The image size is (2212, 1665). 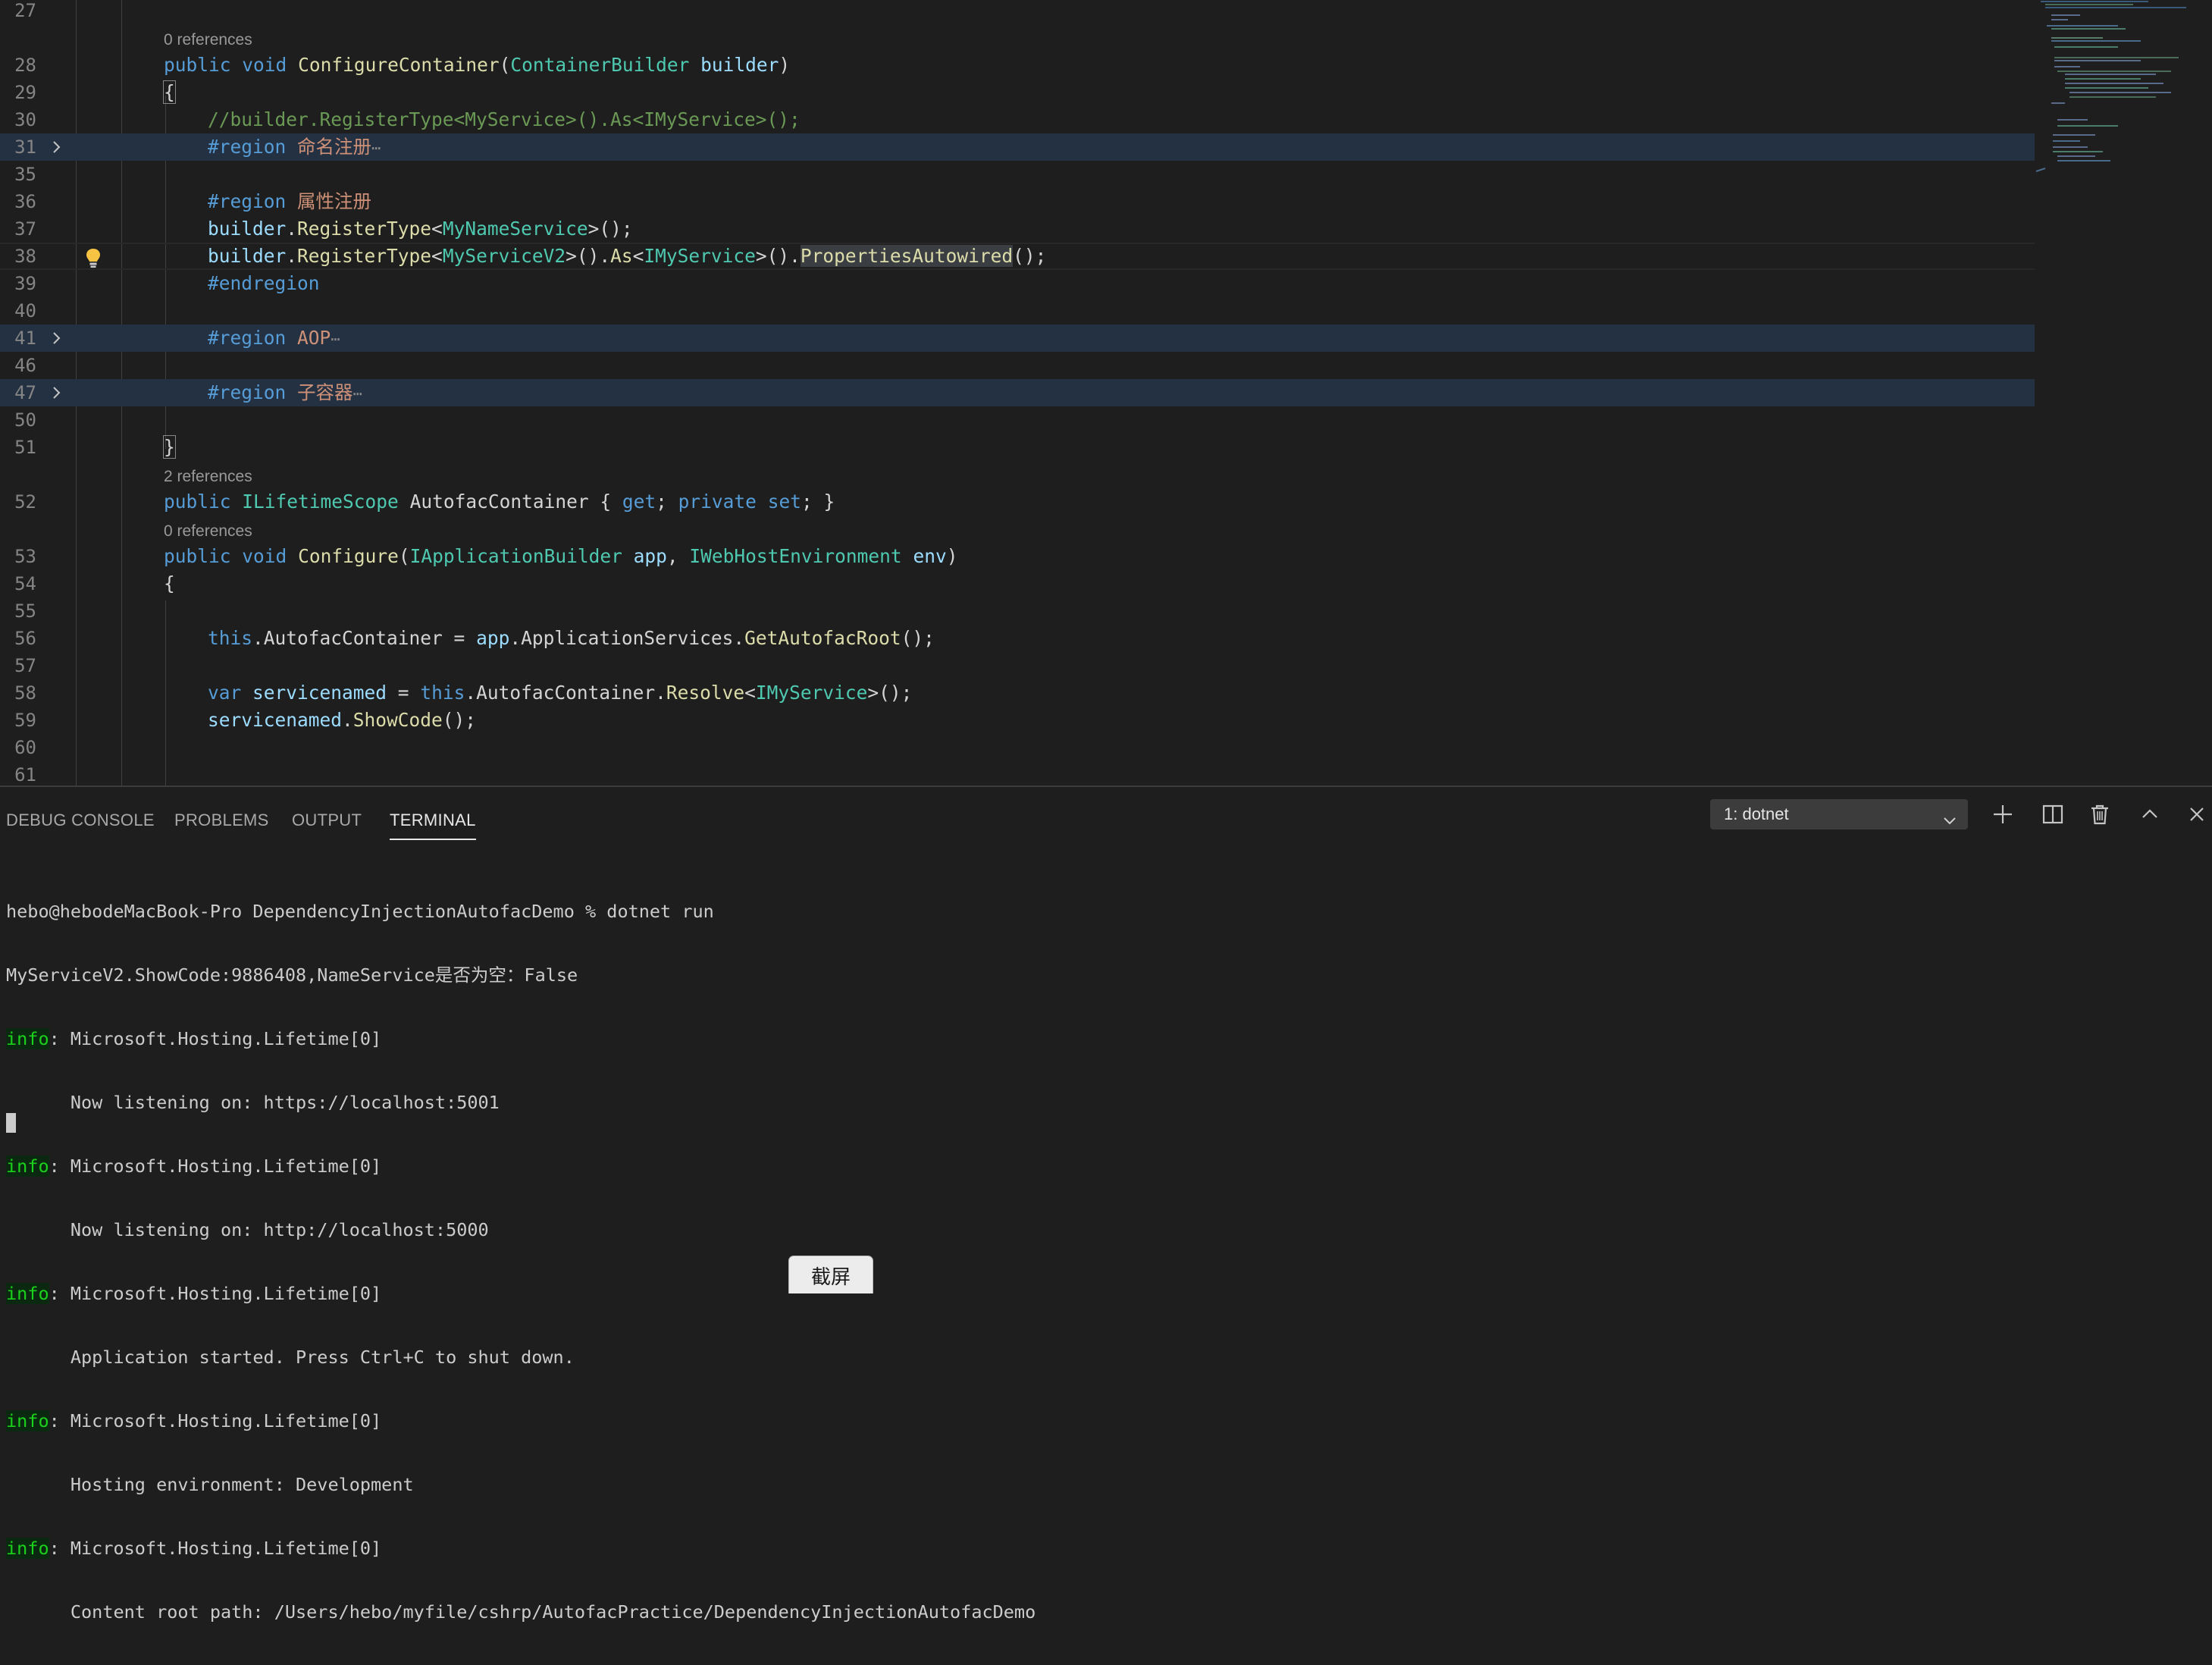 I want to click on code-text: #region 属性注册, so click(x=290, y=201).